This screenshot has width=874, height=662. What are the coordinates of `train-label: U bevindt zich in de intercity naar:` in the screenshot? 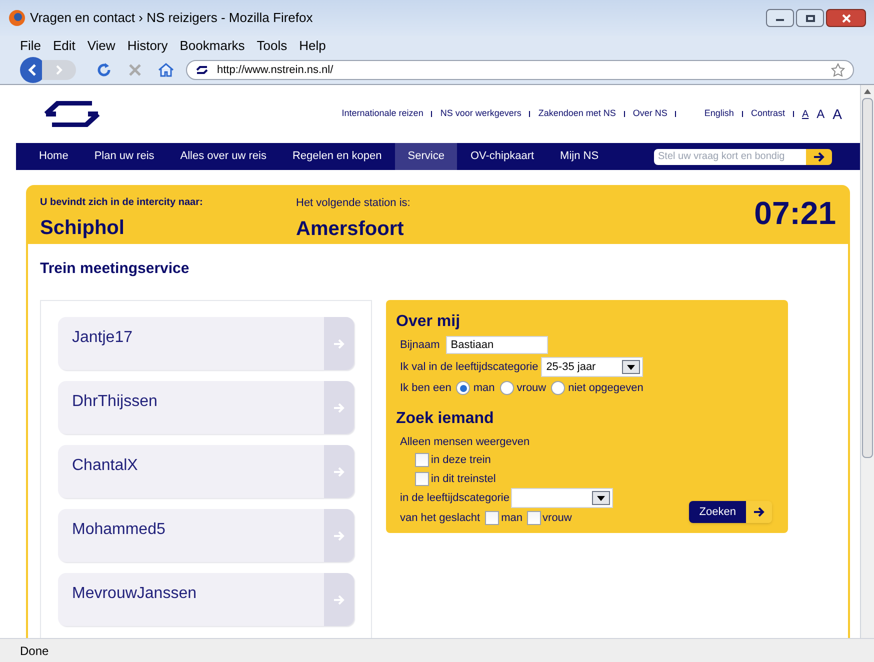 It's located at (122, 203).